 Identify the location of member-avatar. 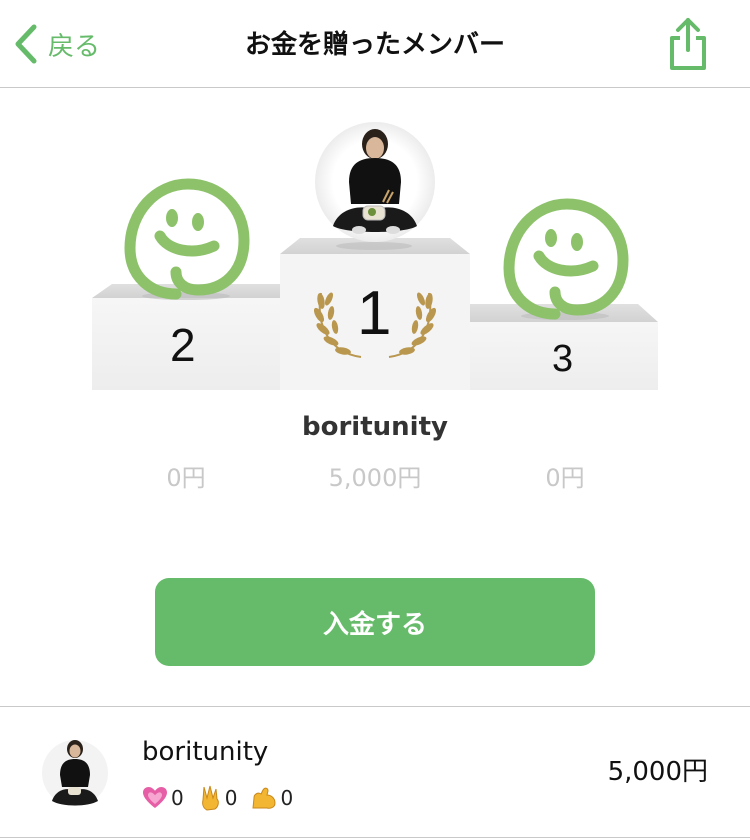
(75, 773).